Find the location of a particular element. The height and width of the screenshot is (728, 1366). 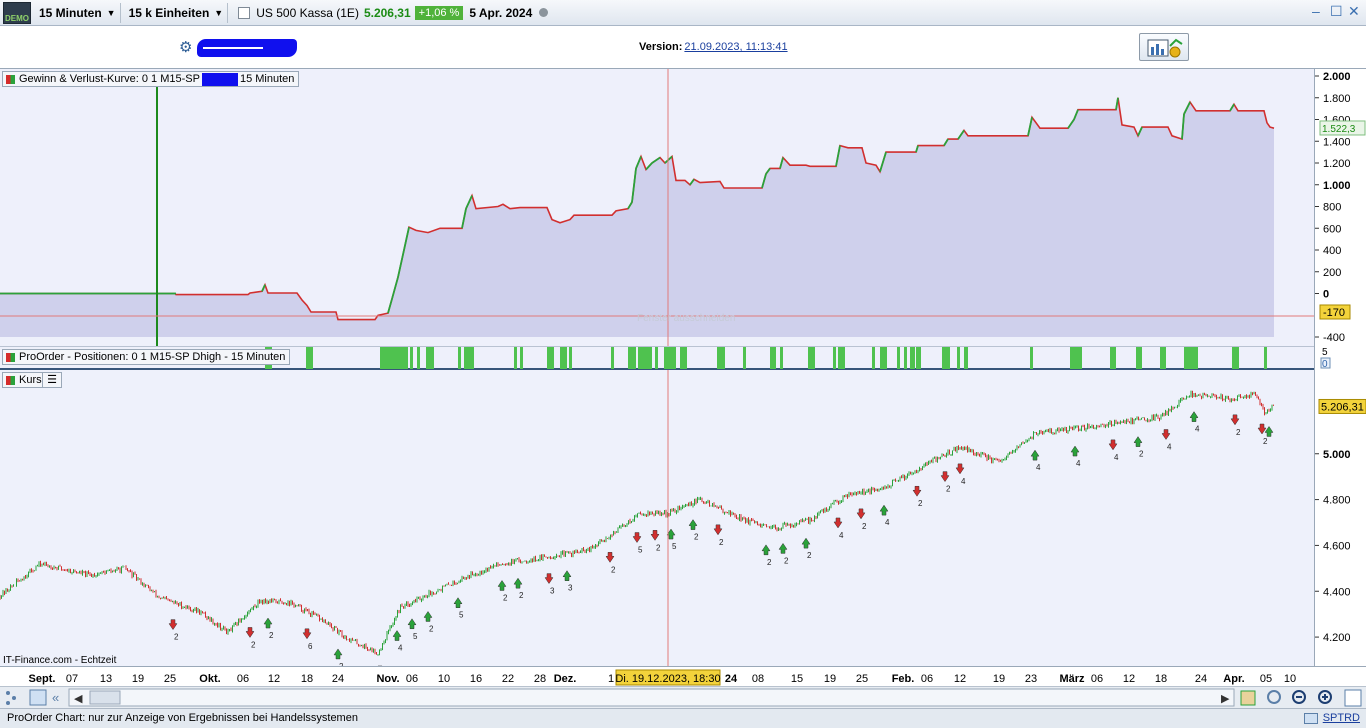

window-icon is located at coordinates (1311, 718).